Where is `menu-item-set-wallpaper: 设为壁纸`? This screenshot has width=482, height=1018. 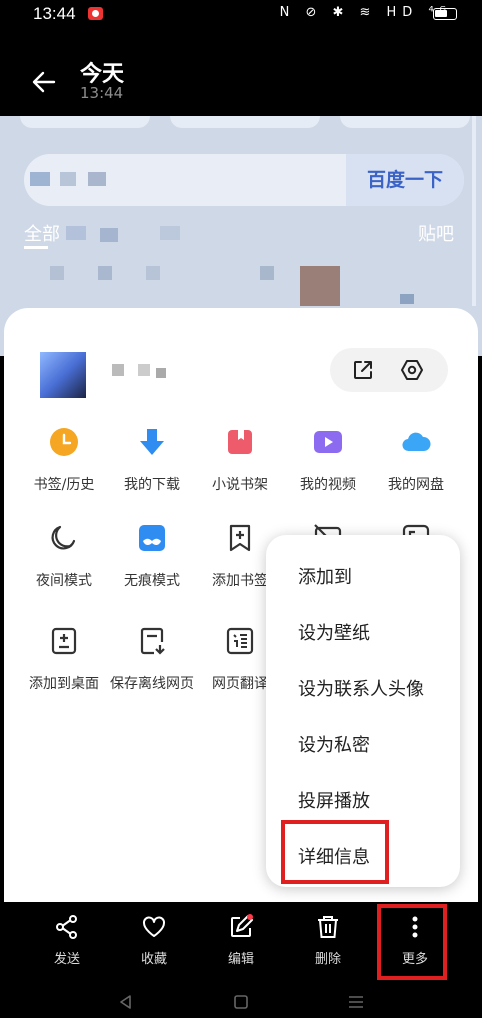 menu-item-set-wallpaper: 设为壁纸 is located at coordinates (334, 632).